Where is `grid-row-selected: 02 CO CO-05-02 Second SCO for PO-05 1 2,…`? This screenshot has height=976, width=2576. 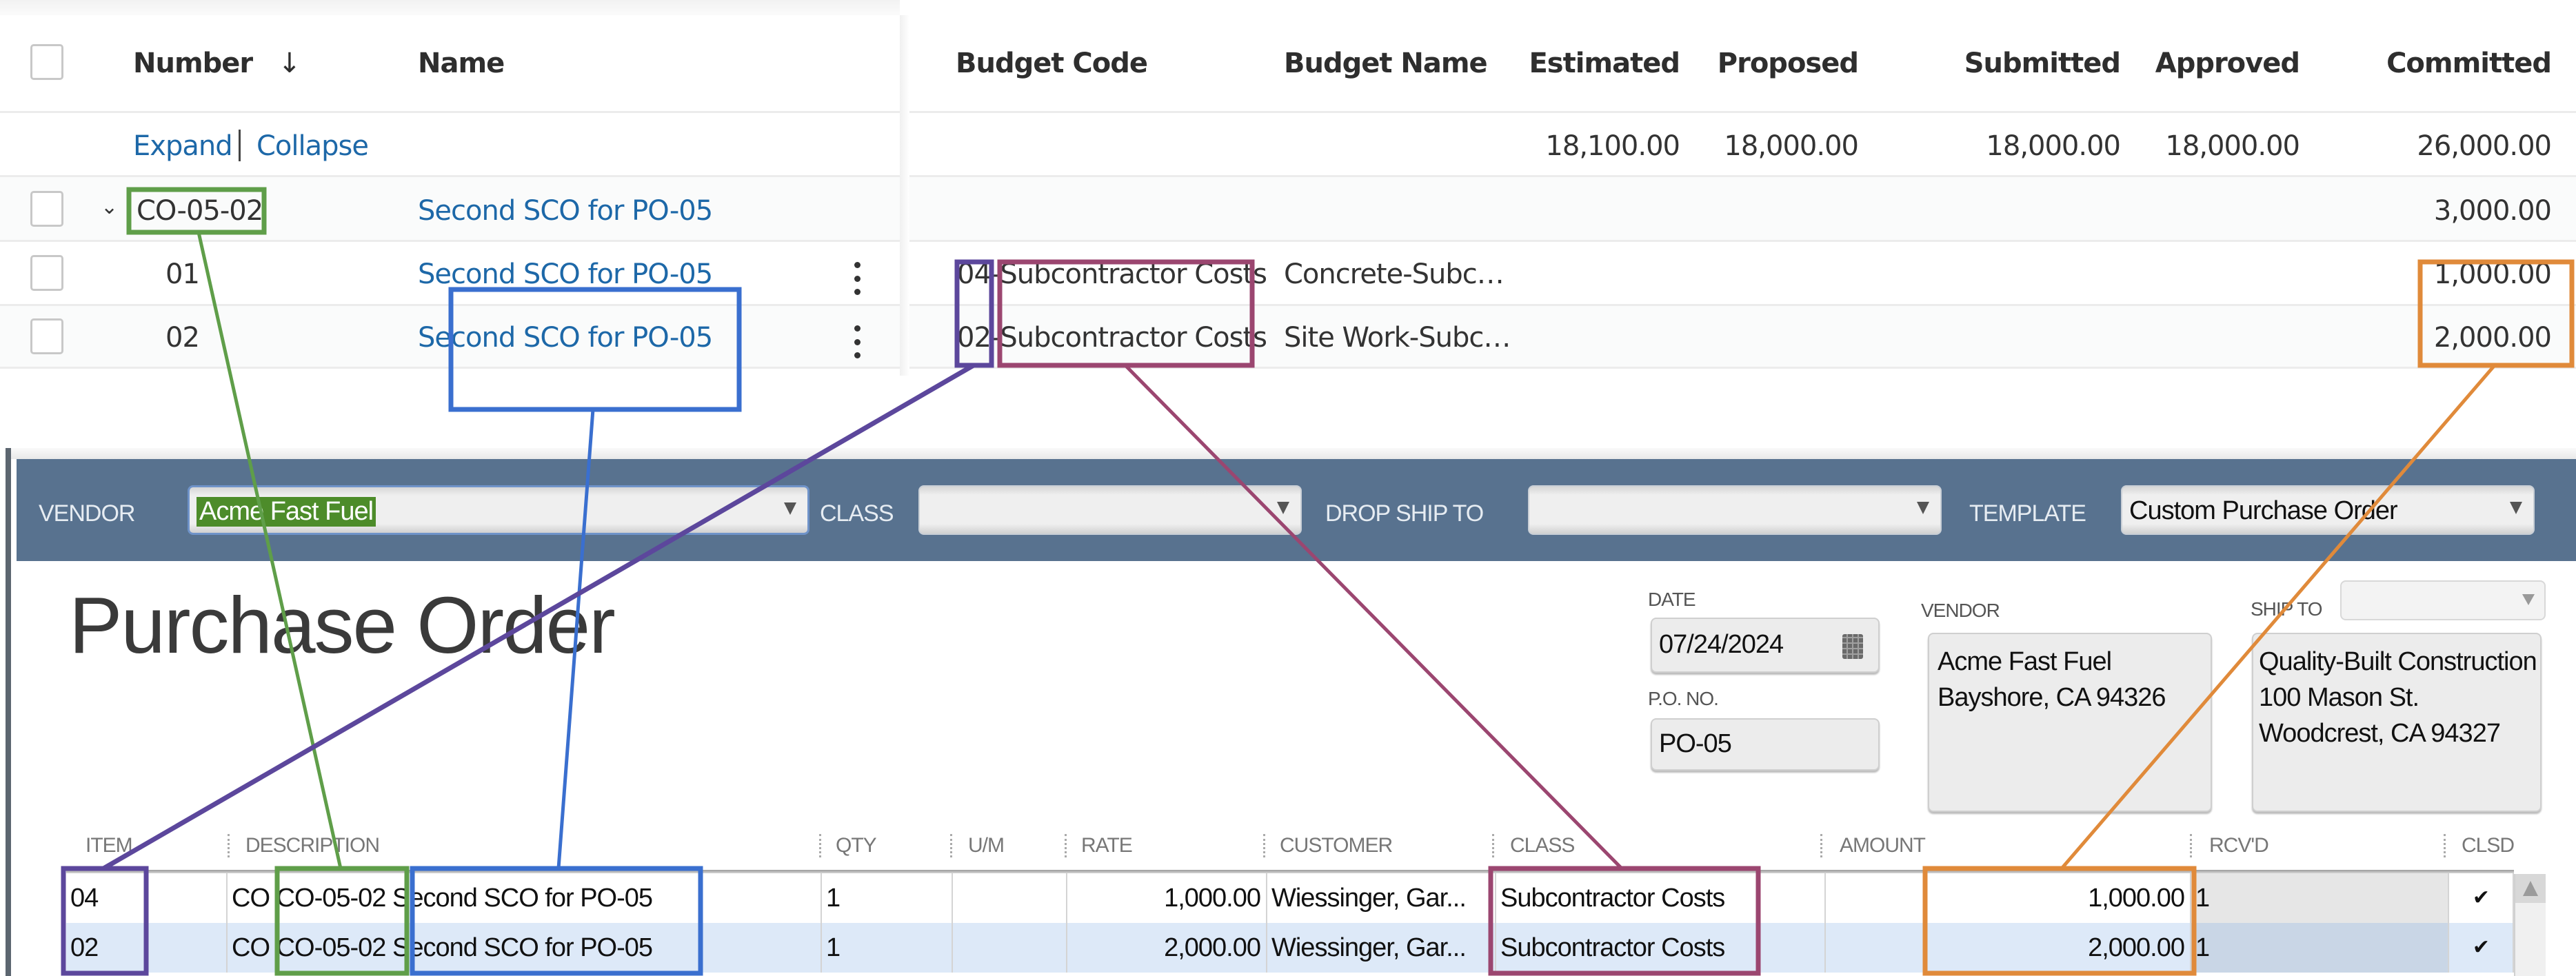 grid-row-selected: 02 CO CO-05-02 Second SCO for PO-05 1 2,… is located at coordinates (1290, 948).